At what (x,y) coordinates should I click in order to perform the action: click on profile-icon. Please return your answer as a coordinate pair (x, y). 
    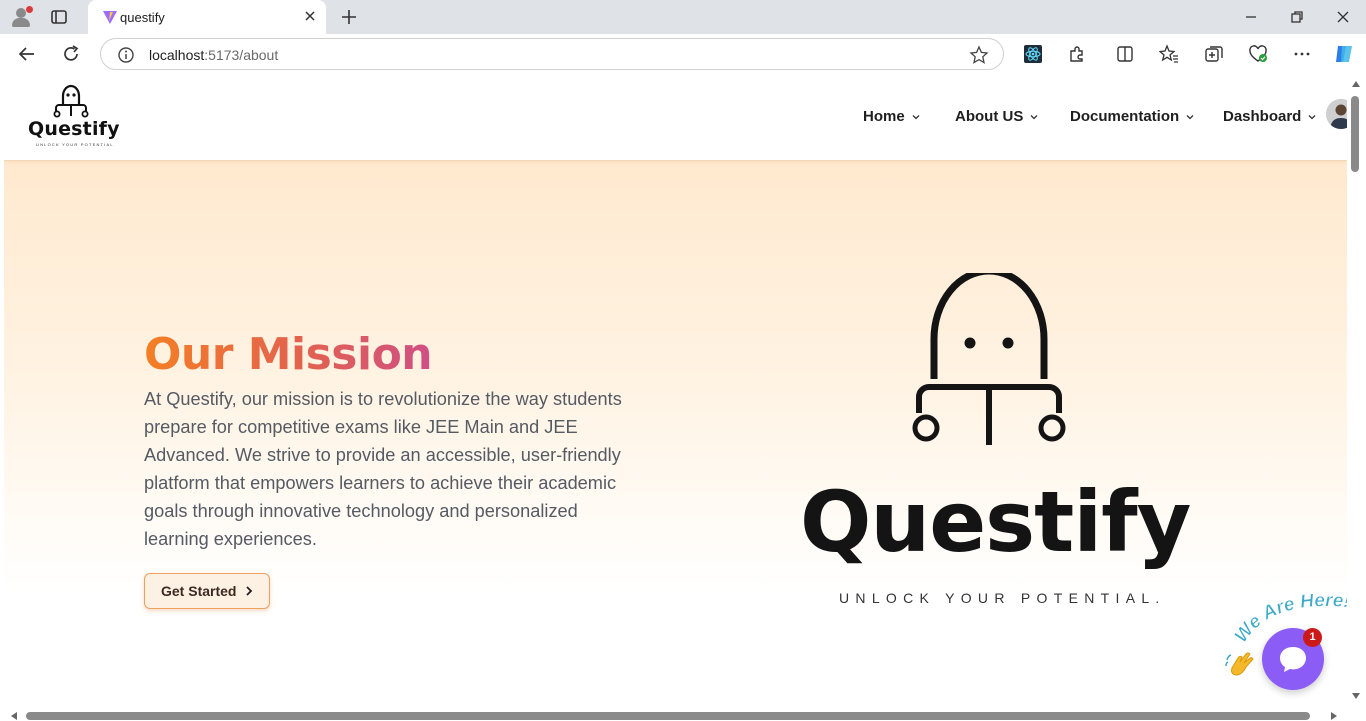
    Looking at the image, I should click on (21, 17).